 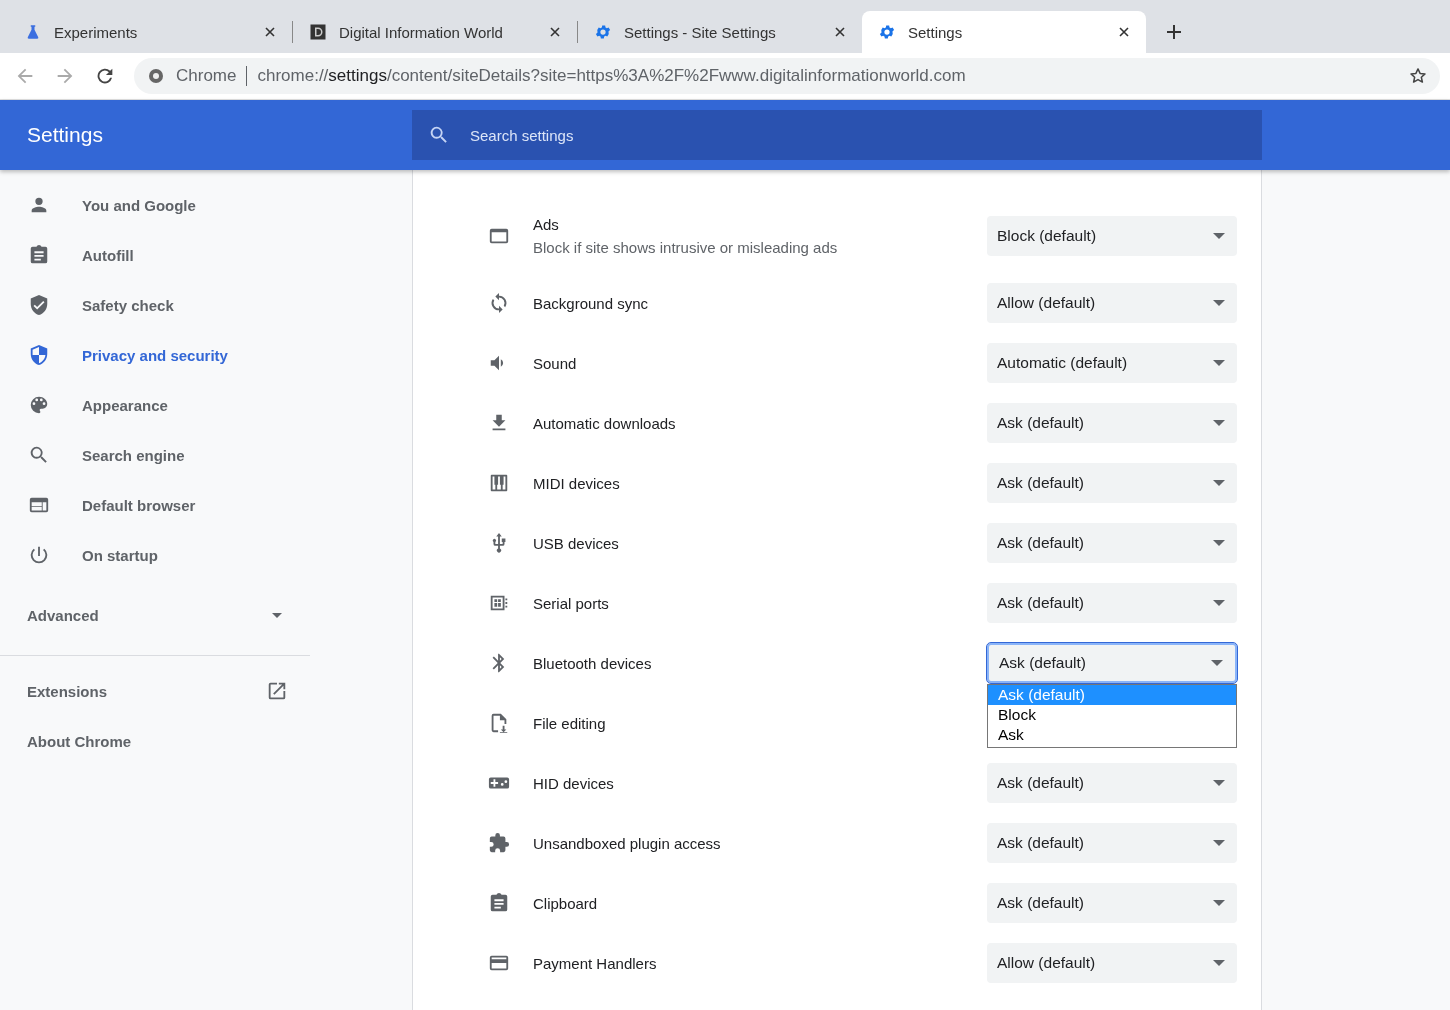 I want to click on chrome-logo-icon, so click(x=156, y=76).